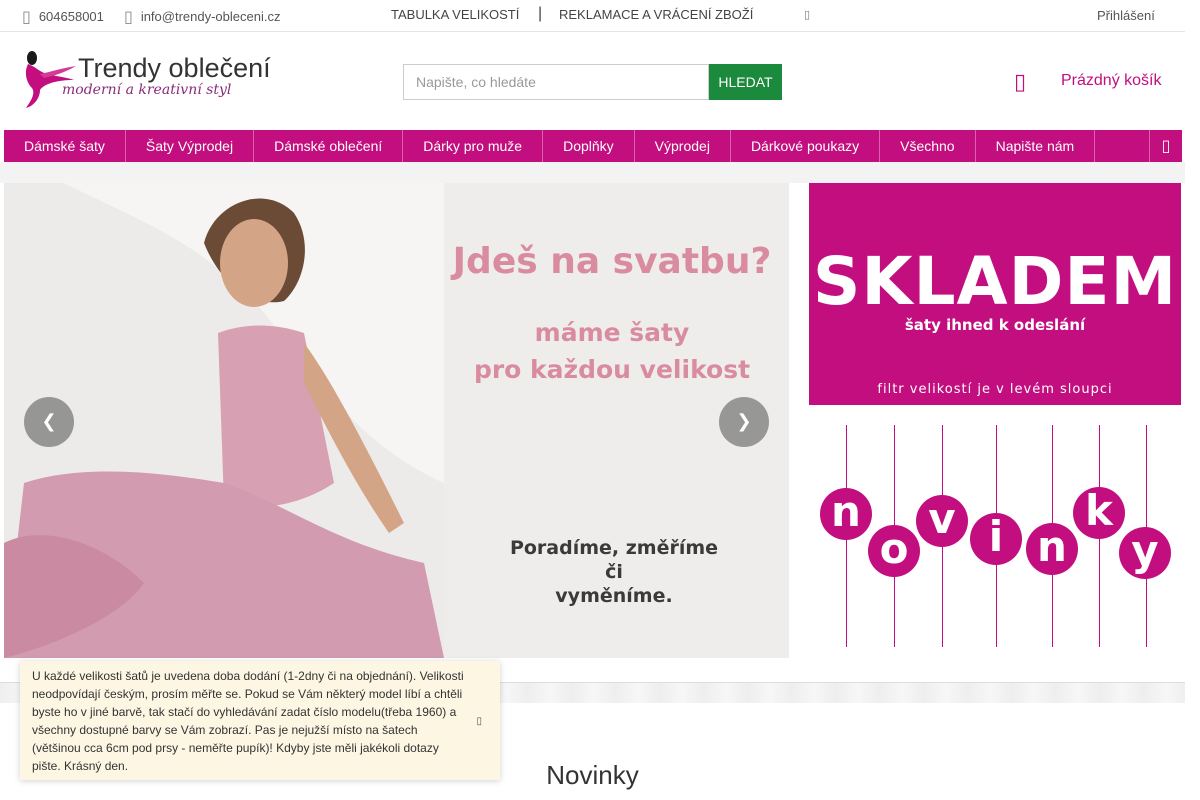  I want to click on stock-banner-subtitle: šaty ihned k odeslání, so click(995, 325).